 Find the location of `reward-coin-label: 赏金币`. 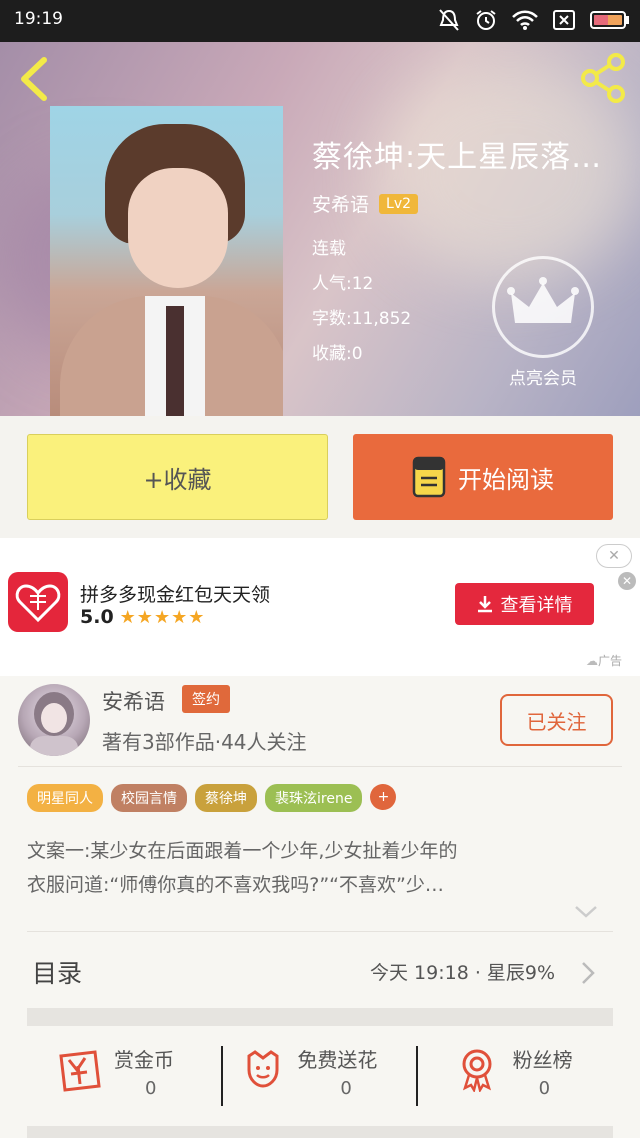

reward-coin-label: 赏金币 is located at coordinates (144, 1060).